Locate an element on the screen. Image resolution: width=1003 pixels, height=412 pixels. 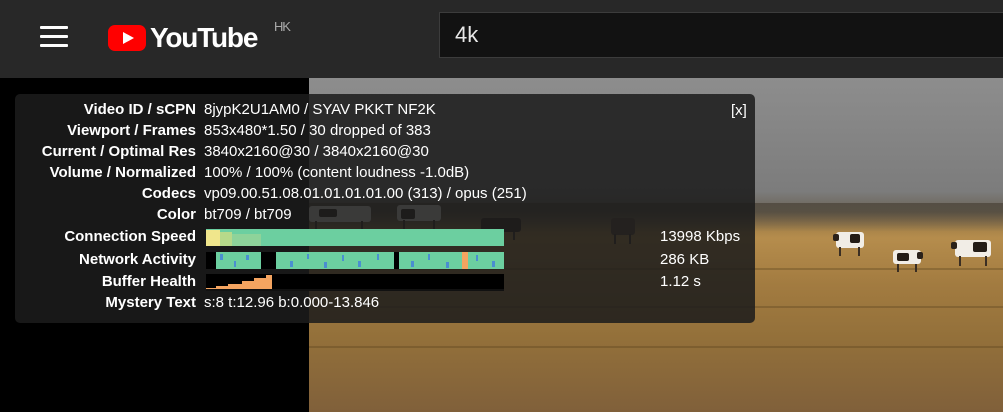
stats-label: Connection Speed is located at coordinates (130, 236).